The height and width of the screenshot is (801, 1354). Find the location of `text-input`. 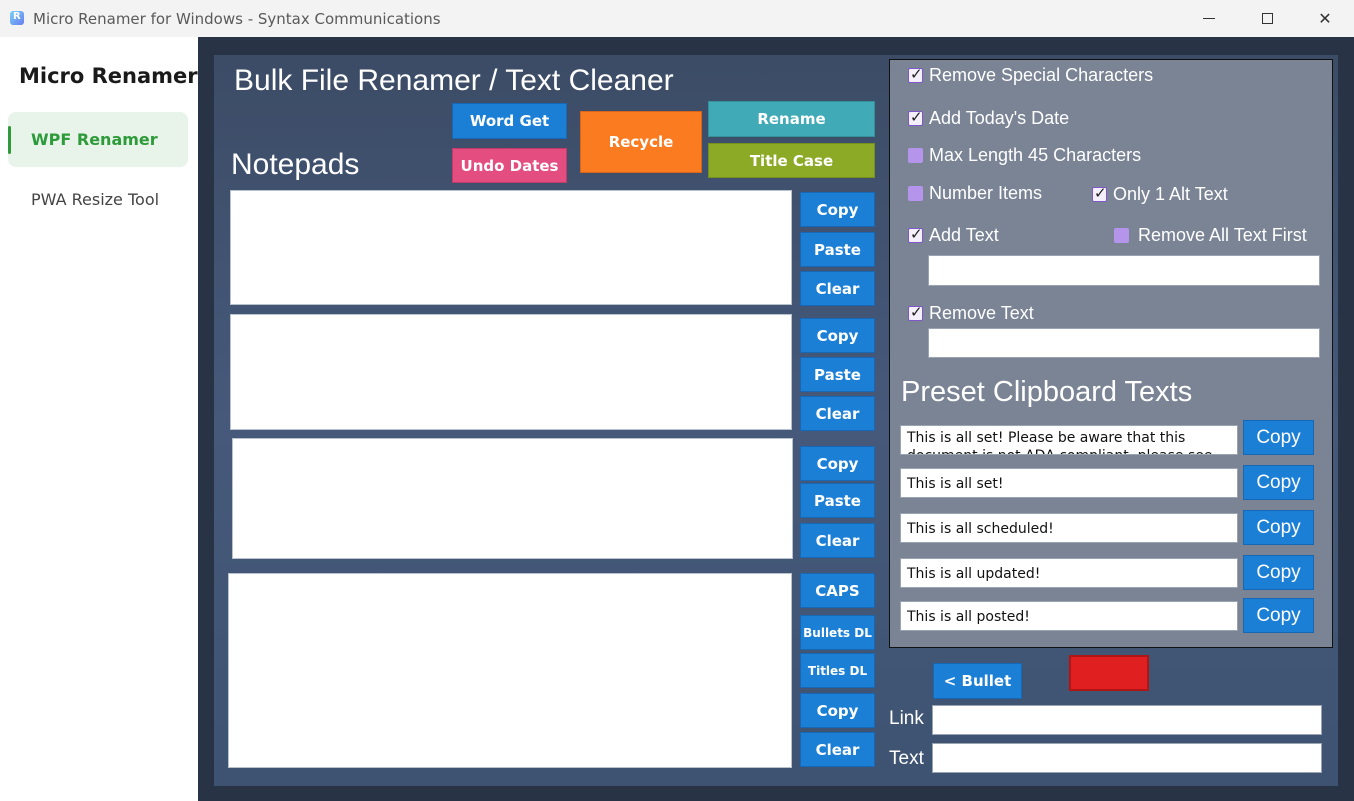

text-input is located at coordinates (1127, 758).